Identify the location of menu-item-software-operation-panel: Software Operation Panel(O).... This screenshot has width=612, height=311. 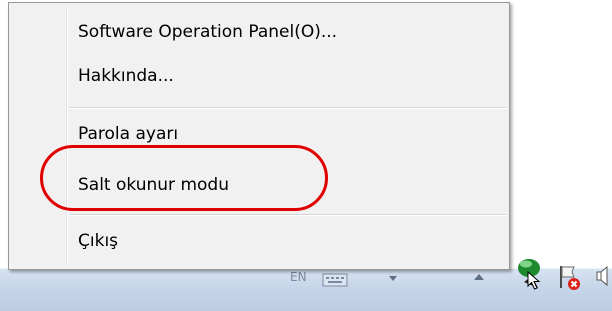
(259, 32).